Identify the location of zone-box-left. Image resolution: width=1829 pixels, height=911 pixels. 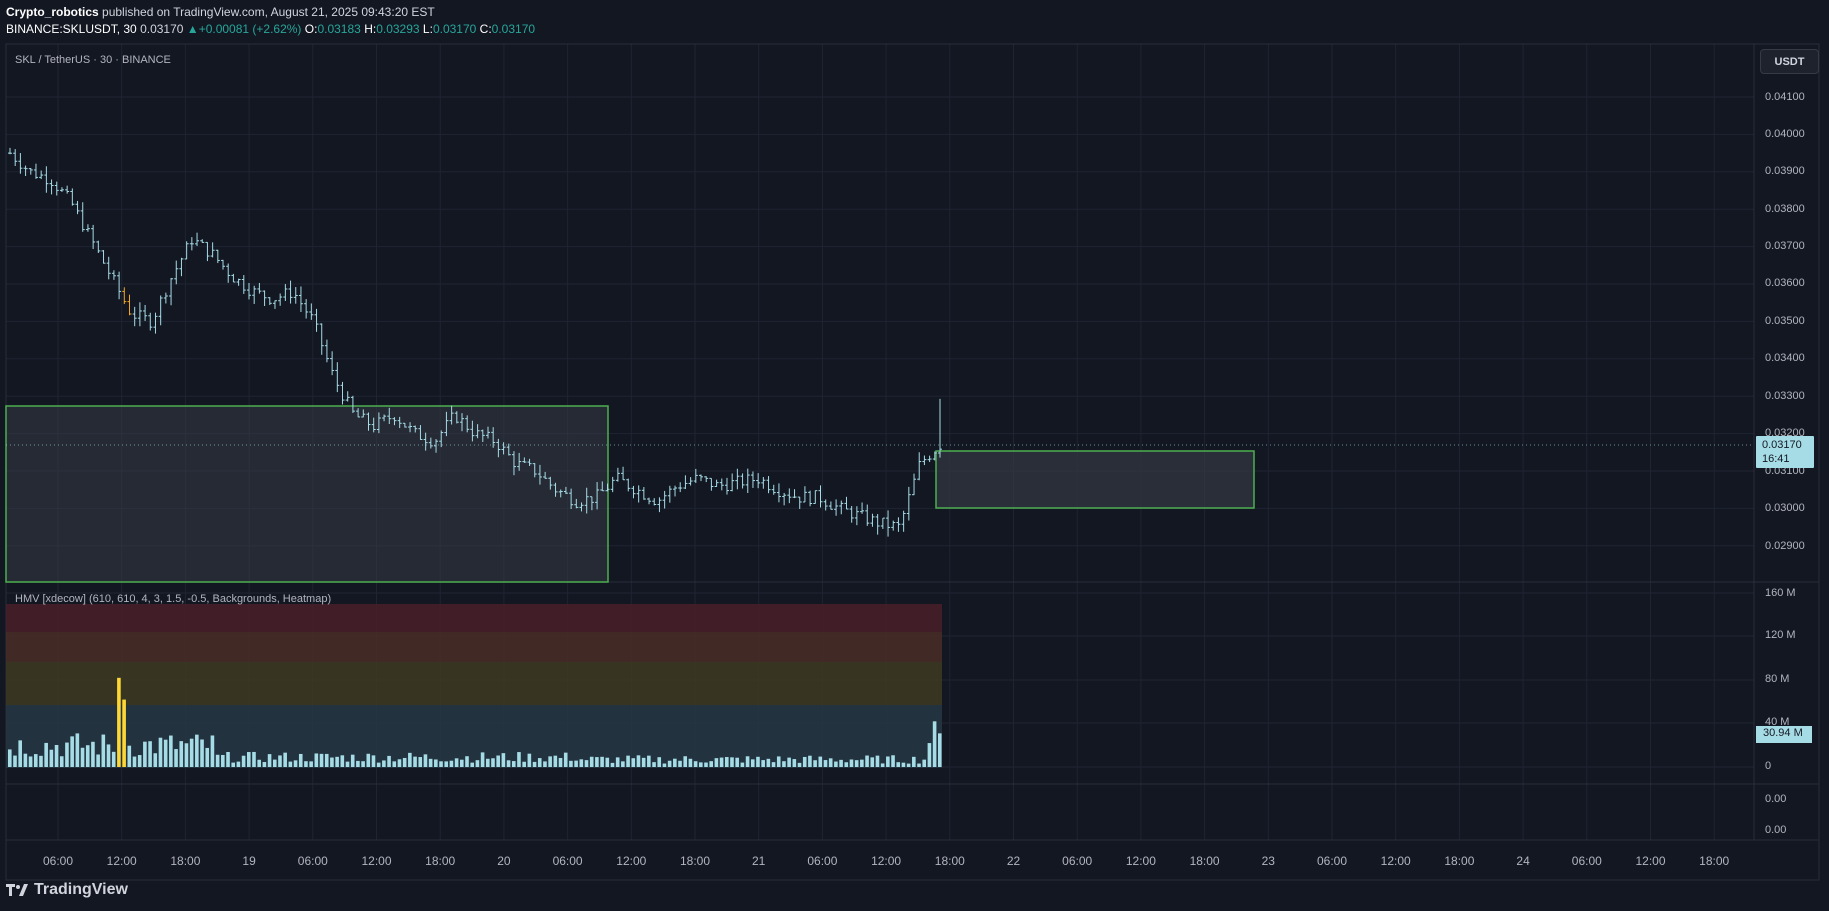
(307, 494).